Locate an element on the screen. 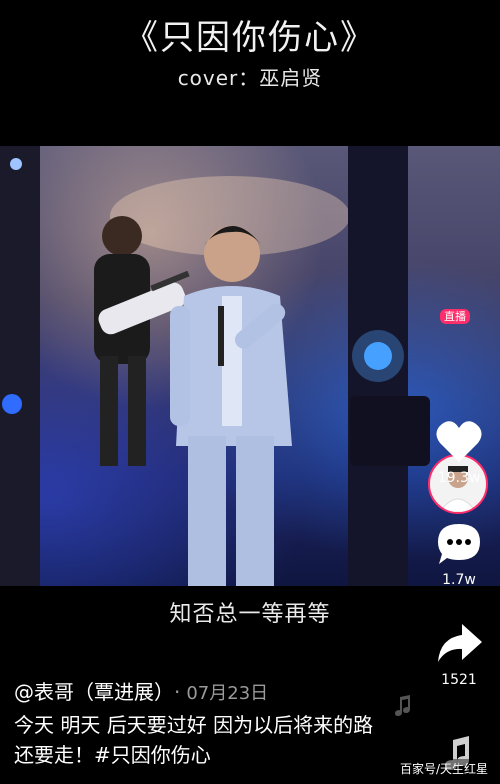 This screenshot has width=500, height=784. like-count: 19.3w is located at coordinates (459, 478).